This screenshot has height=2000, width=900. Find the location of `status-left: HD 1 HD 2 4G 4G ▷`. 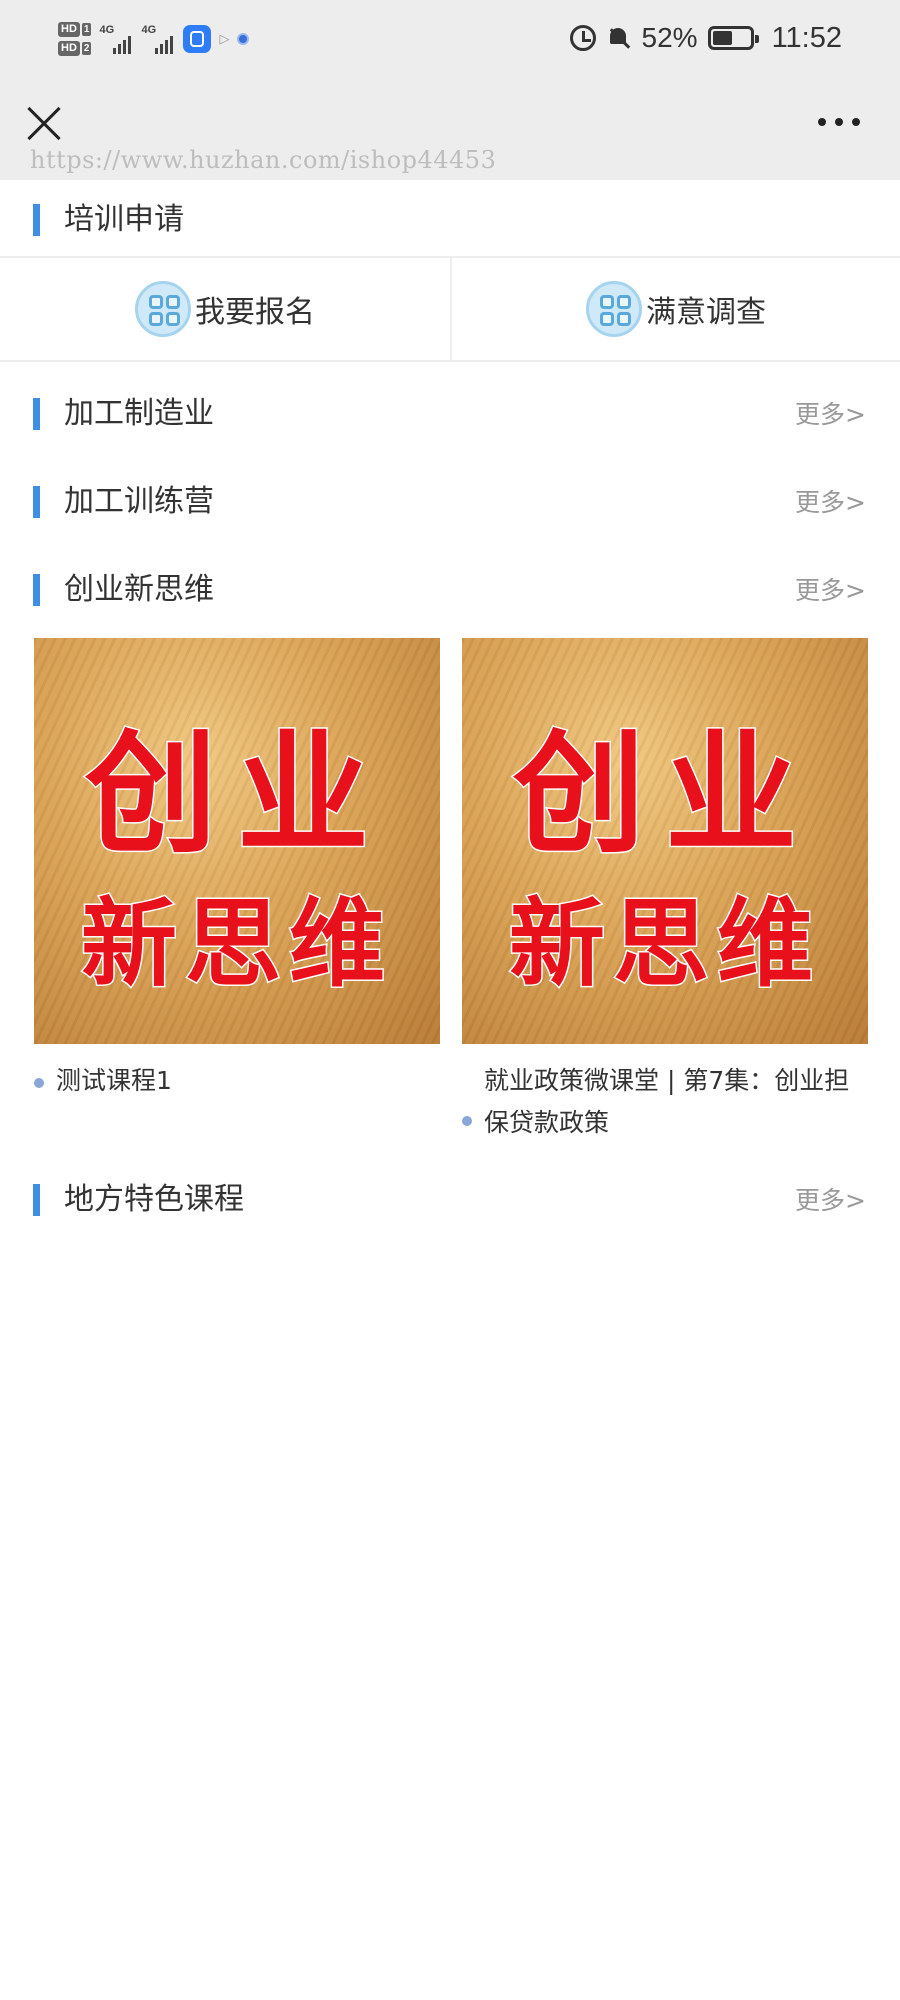

status-left: HD 1 HD 2 4G 4G ▷ is located at coordinates (154, 39).